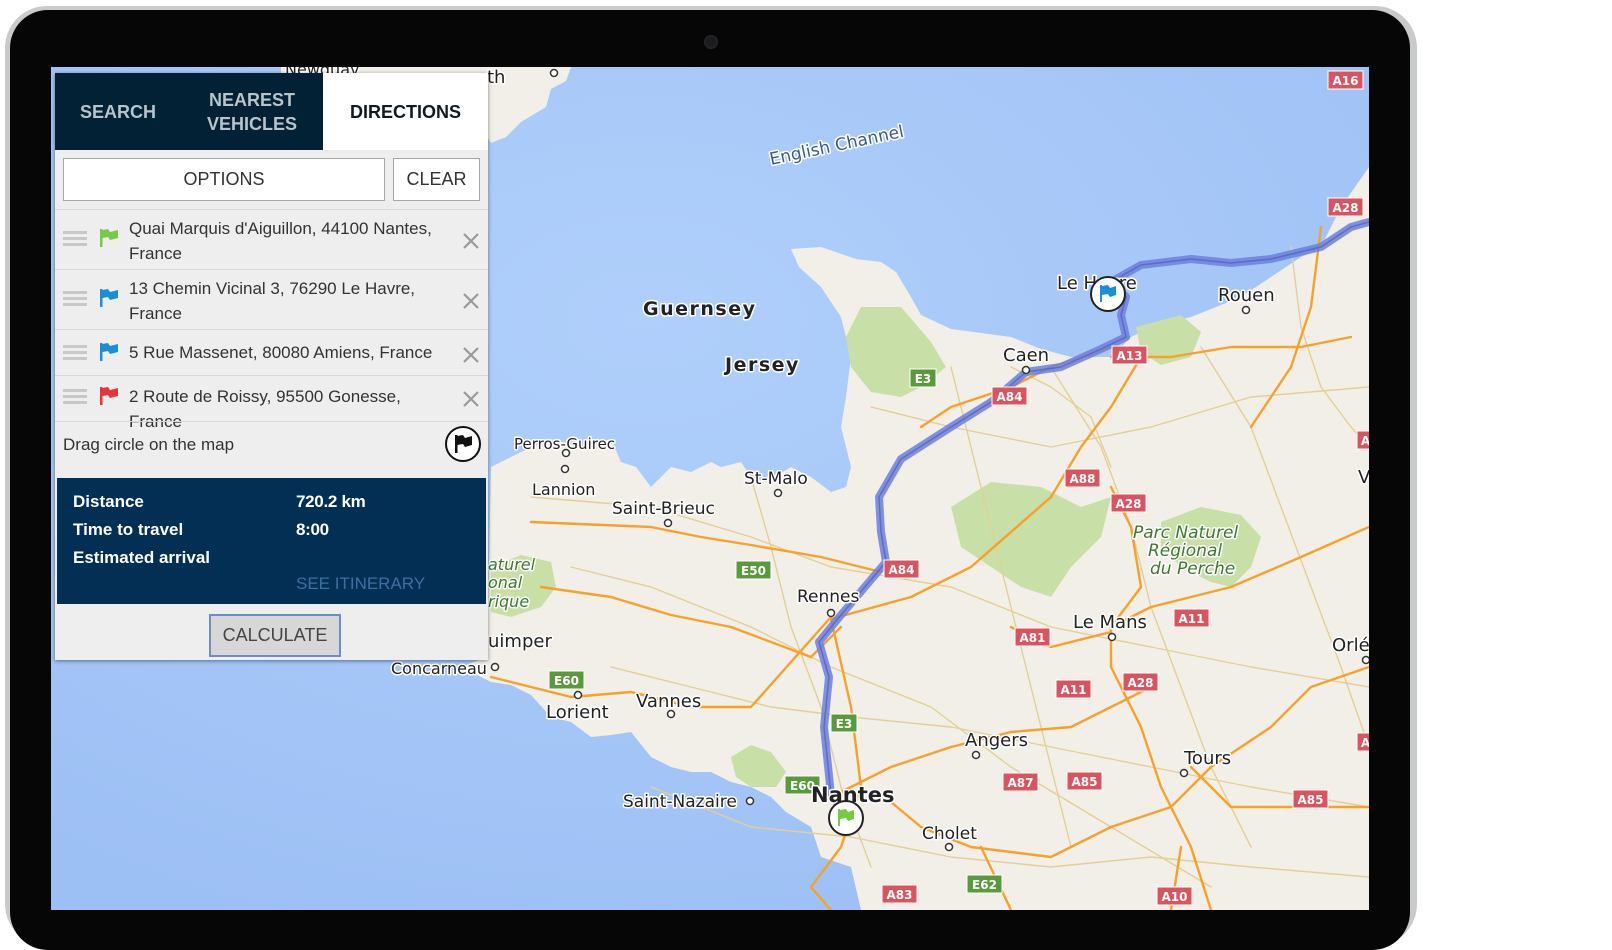  What do you see at coordinates (1140, 682) in the screenshot?
I see `highway-badge-a28: A28` at bounding box center [1140, 682].